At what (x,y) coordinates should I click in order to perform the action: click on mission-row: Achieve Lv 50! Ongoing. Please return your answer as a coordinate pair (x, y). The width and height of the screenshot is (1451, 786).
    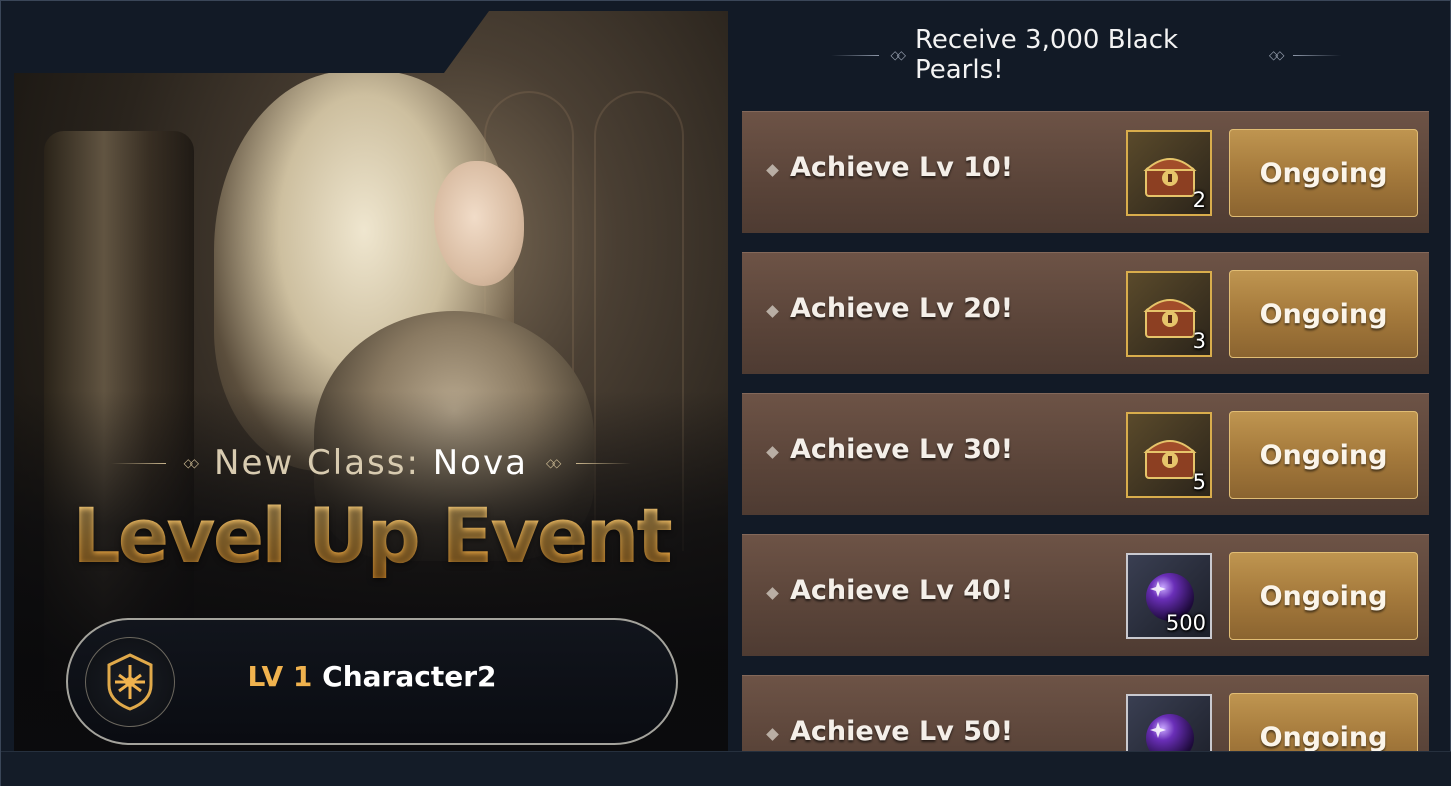
    Looking at the image, I should click on (1085, 713).